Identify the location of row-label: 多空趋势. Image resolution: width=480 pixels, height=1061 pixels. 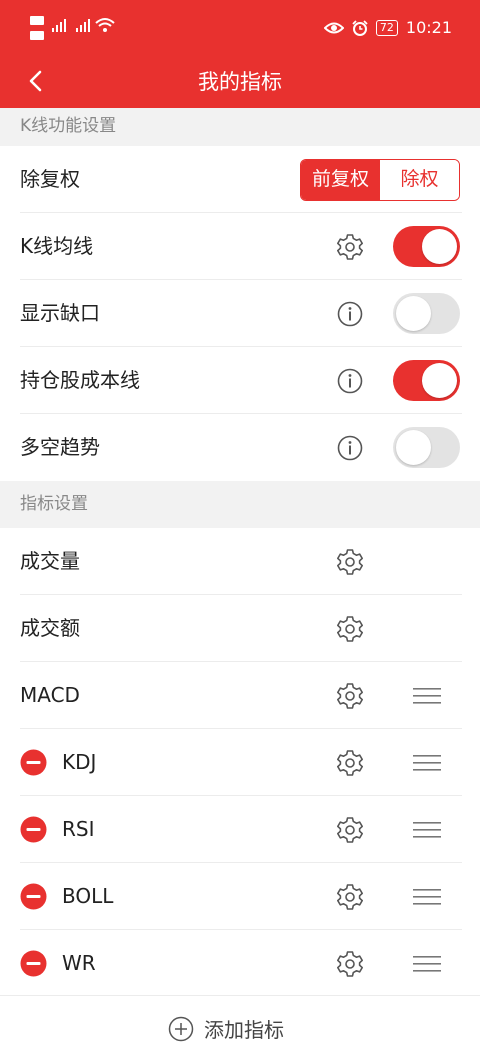
(60, 447).